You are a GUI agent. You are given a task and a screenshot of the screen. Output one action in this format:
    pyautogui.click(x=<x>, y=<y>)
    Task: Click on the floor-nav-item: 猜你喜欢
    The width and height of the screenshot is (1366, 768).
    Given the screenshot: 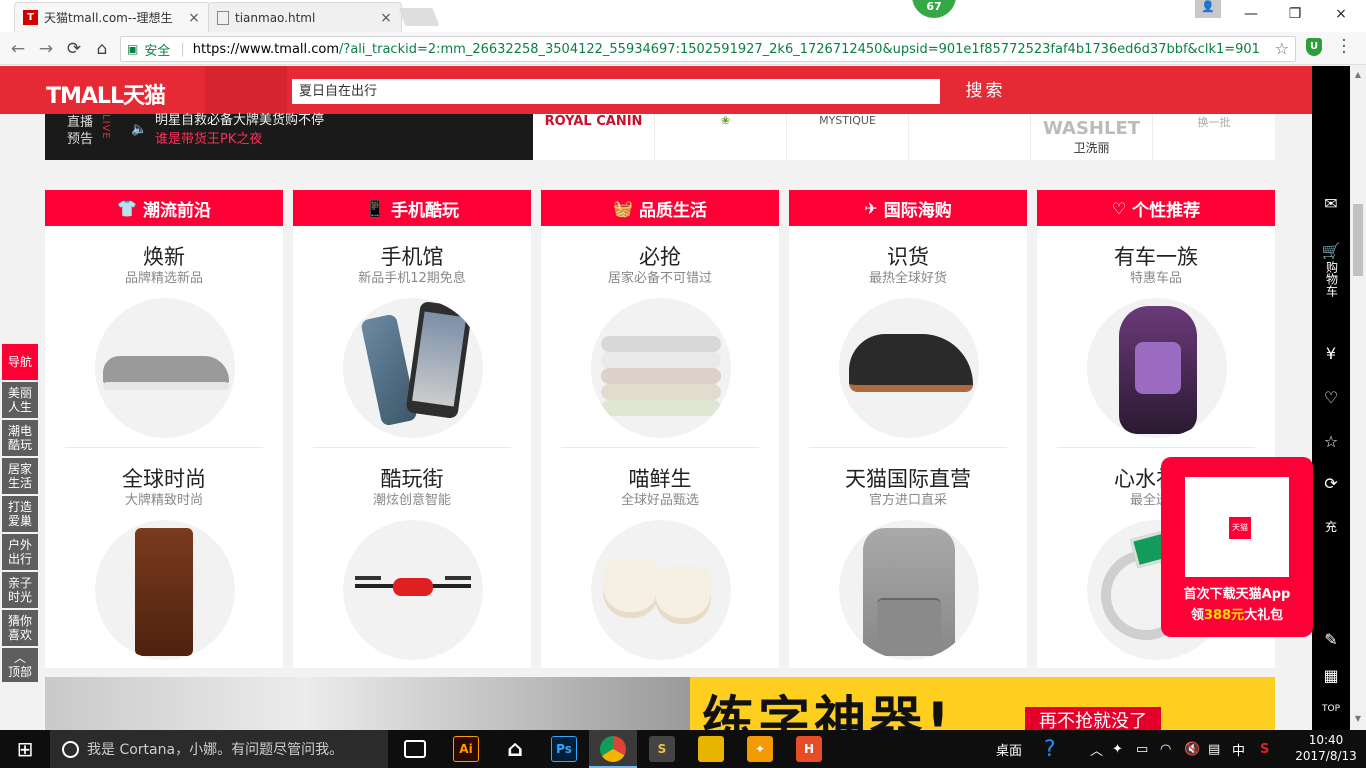 What is the action you would take?
    pyautogui.click(x=20, y=628)
    